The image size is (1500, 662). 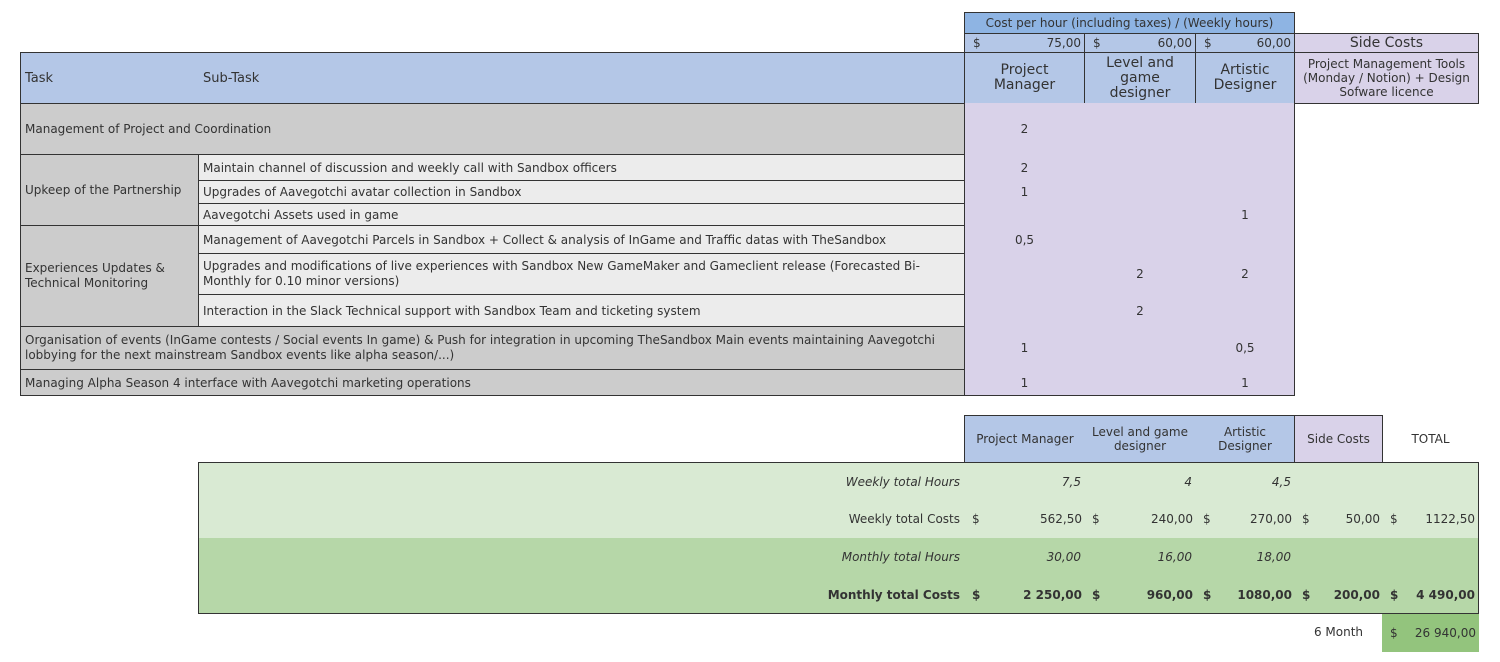 What do you see at coordinates (1338, 439) in the screenshot?
I see `sum-col-side: Side Costs` at bounding box center [1338, 439].